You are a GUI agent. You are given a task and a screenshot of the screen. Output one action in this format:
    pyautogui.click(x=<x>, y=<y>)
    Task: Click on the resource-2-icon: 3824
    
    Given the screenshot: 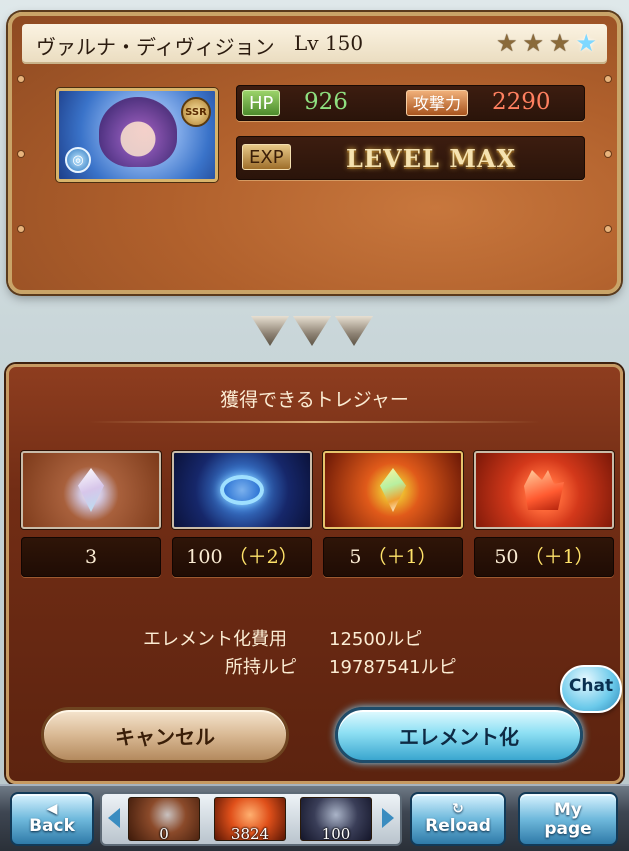 What is the action you would take?
    pyautogui.click(x=250, y=819)
    